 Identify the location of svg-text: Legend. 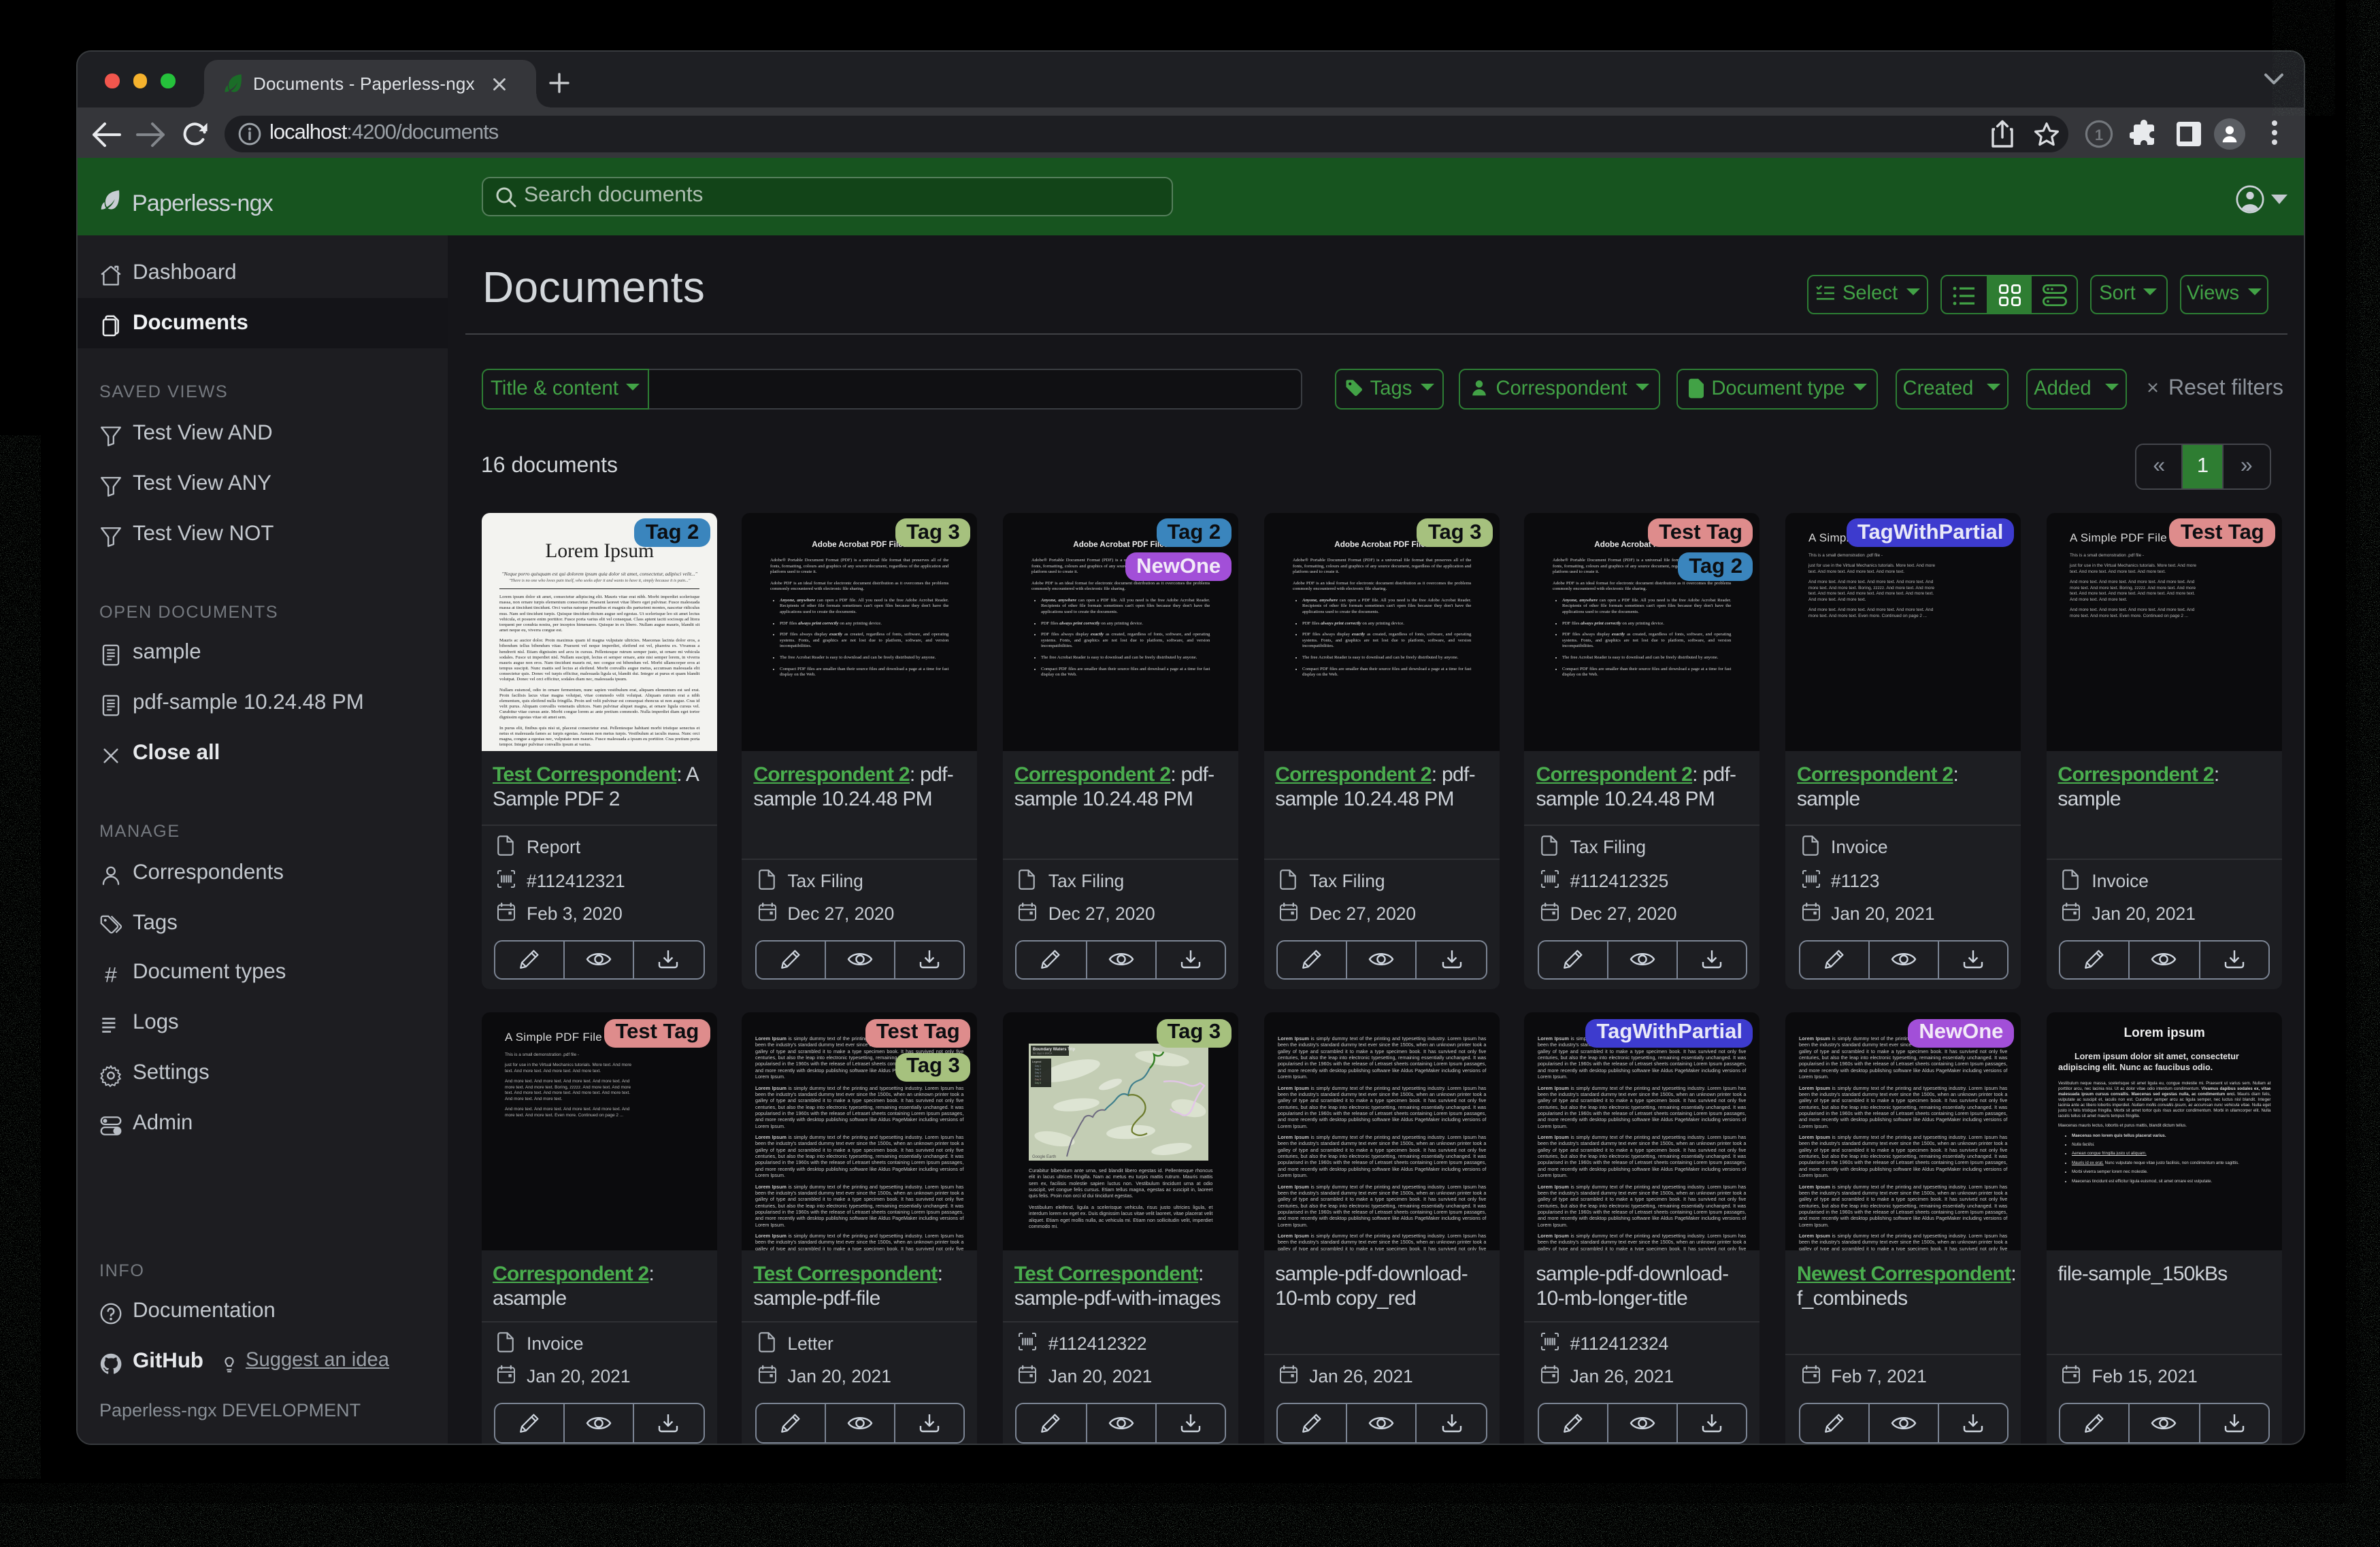
(1036, 1061).